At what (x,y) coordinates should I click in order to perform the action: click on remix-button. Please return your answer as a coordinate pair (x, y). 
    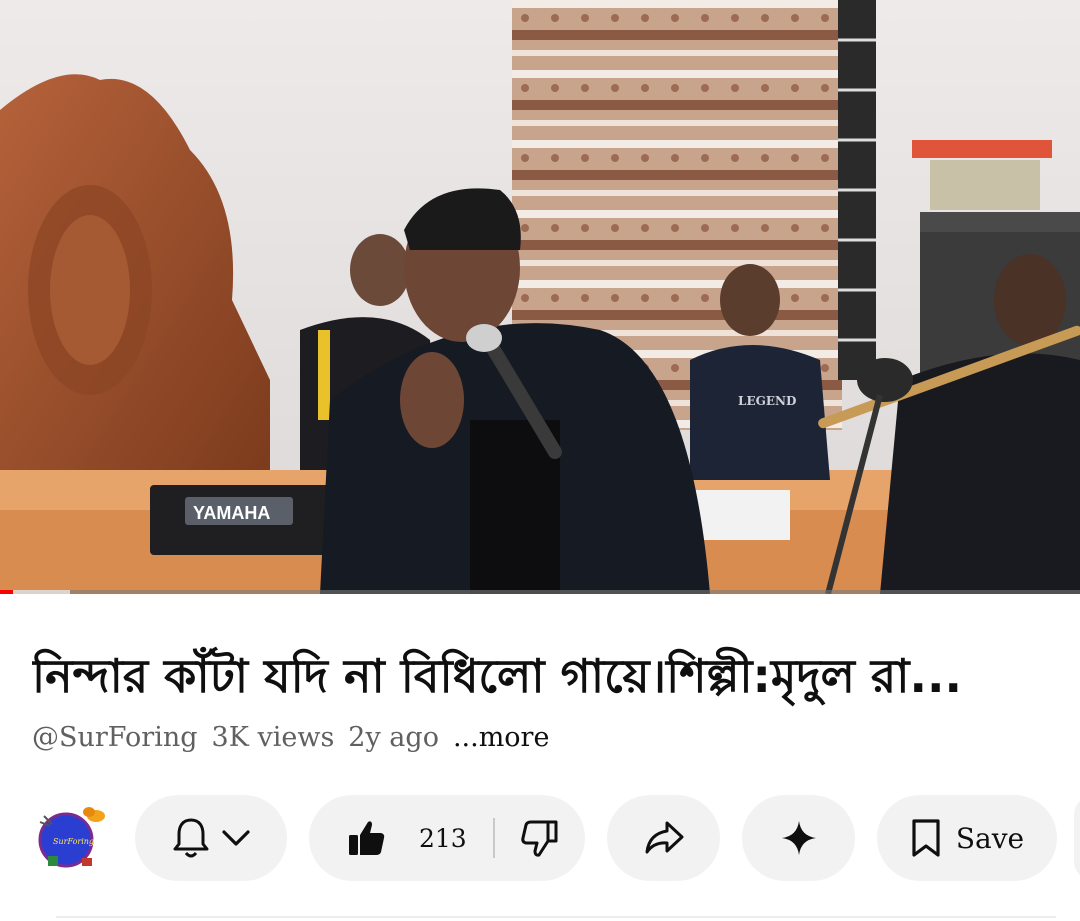
    Looking at the image, I should click on (798, 838).